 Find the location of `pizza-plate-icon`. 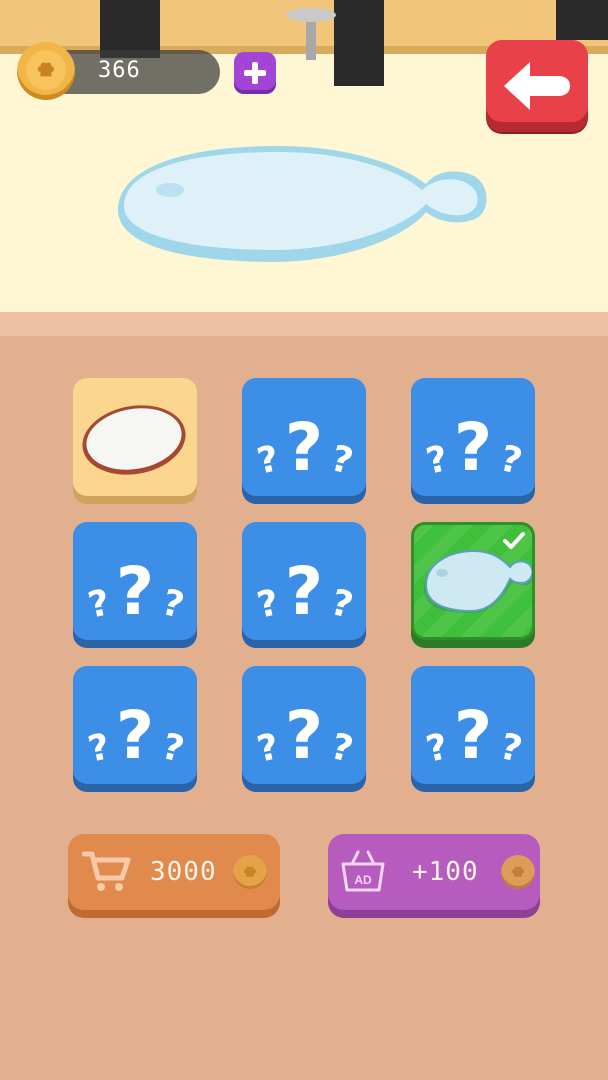

pizza-plate-icon is located at coordinates (134, 440).